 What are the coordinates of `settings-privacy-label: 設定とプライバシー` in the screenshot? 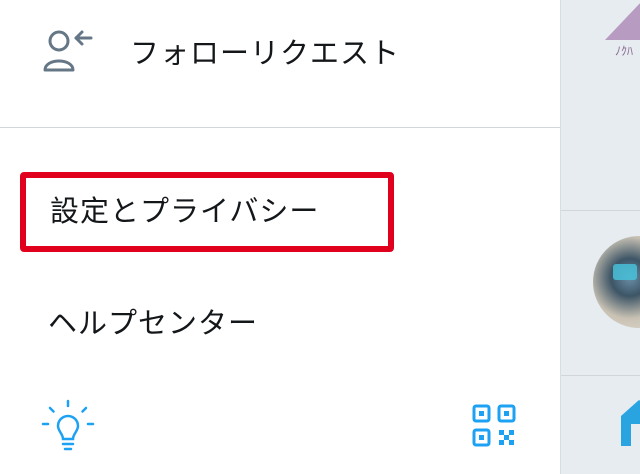 It's located at (185, 211).